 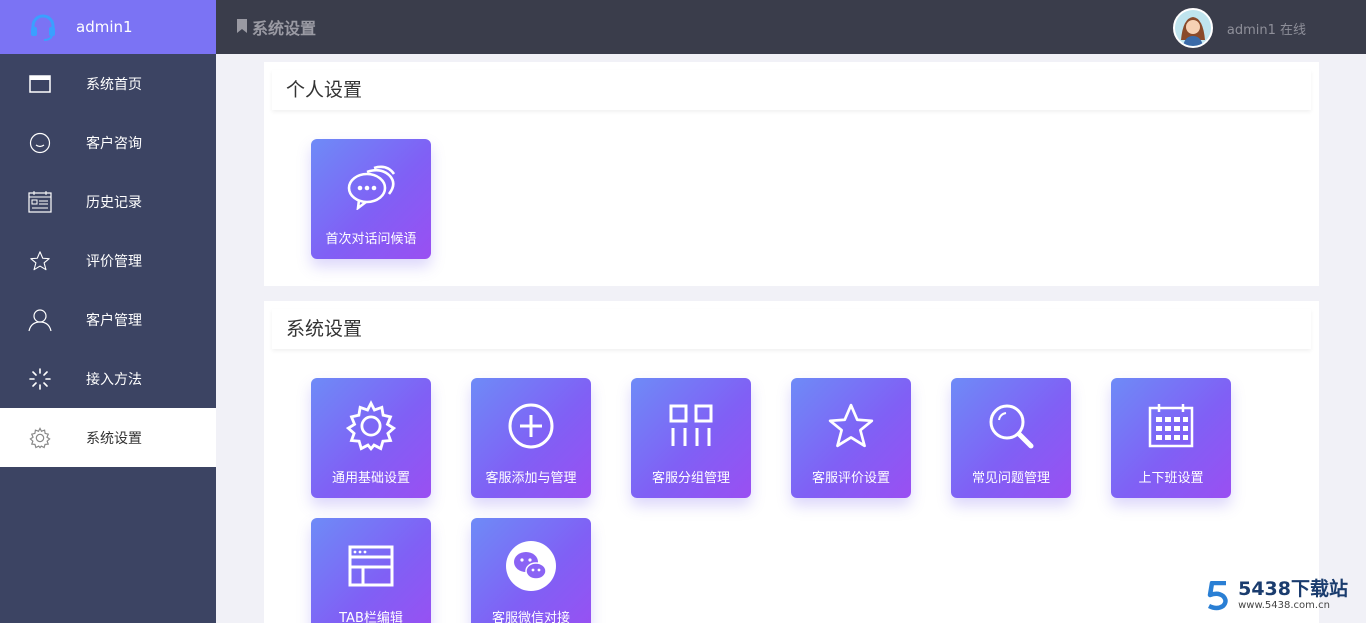 What do you see at coordinates (531, 566) in the screenshot?
I see `wechat-icon` at bounding box center [531, 566].